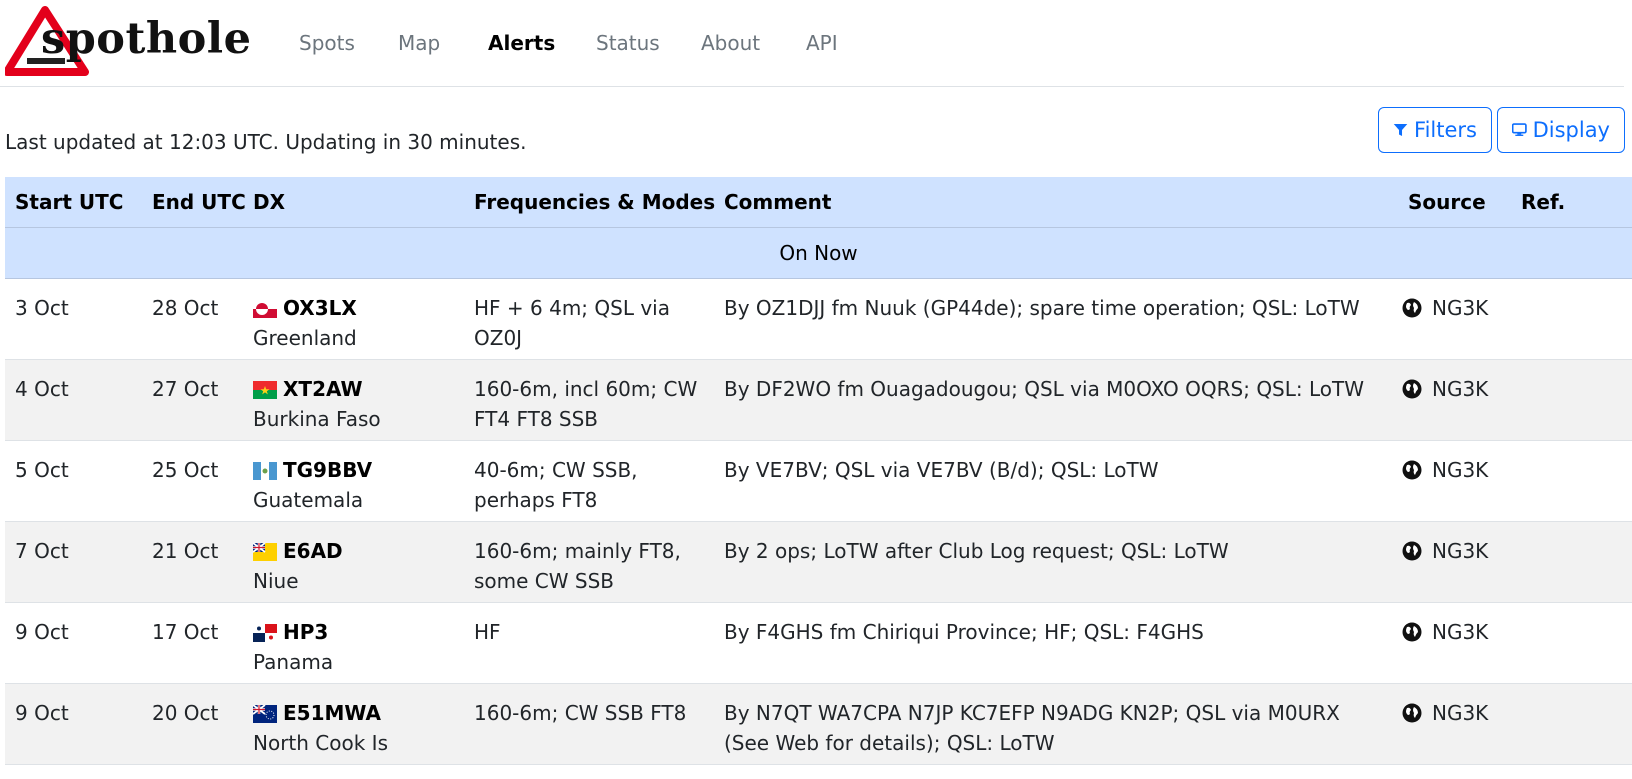 Image resolution: width=1632 pixels, height=779 pixels. I want to click on dx-callsign: TG9BBV, so click(327, 470).